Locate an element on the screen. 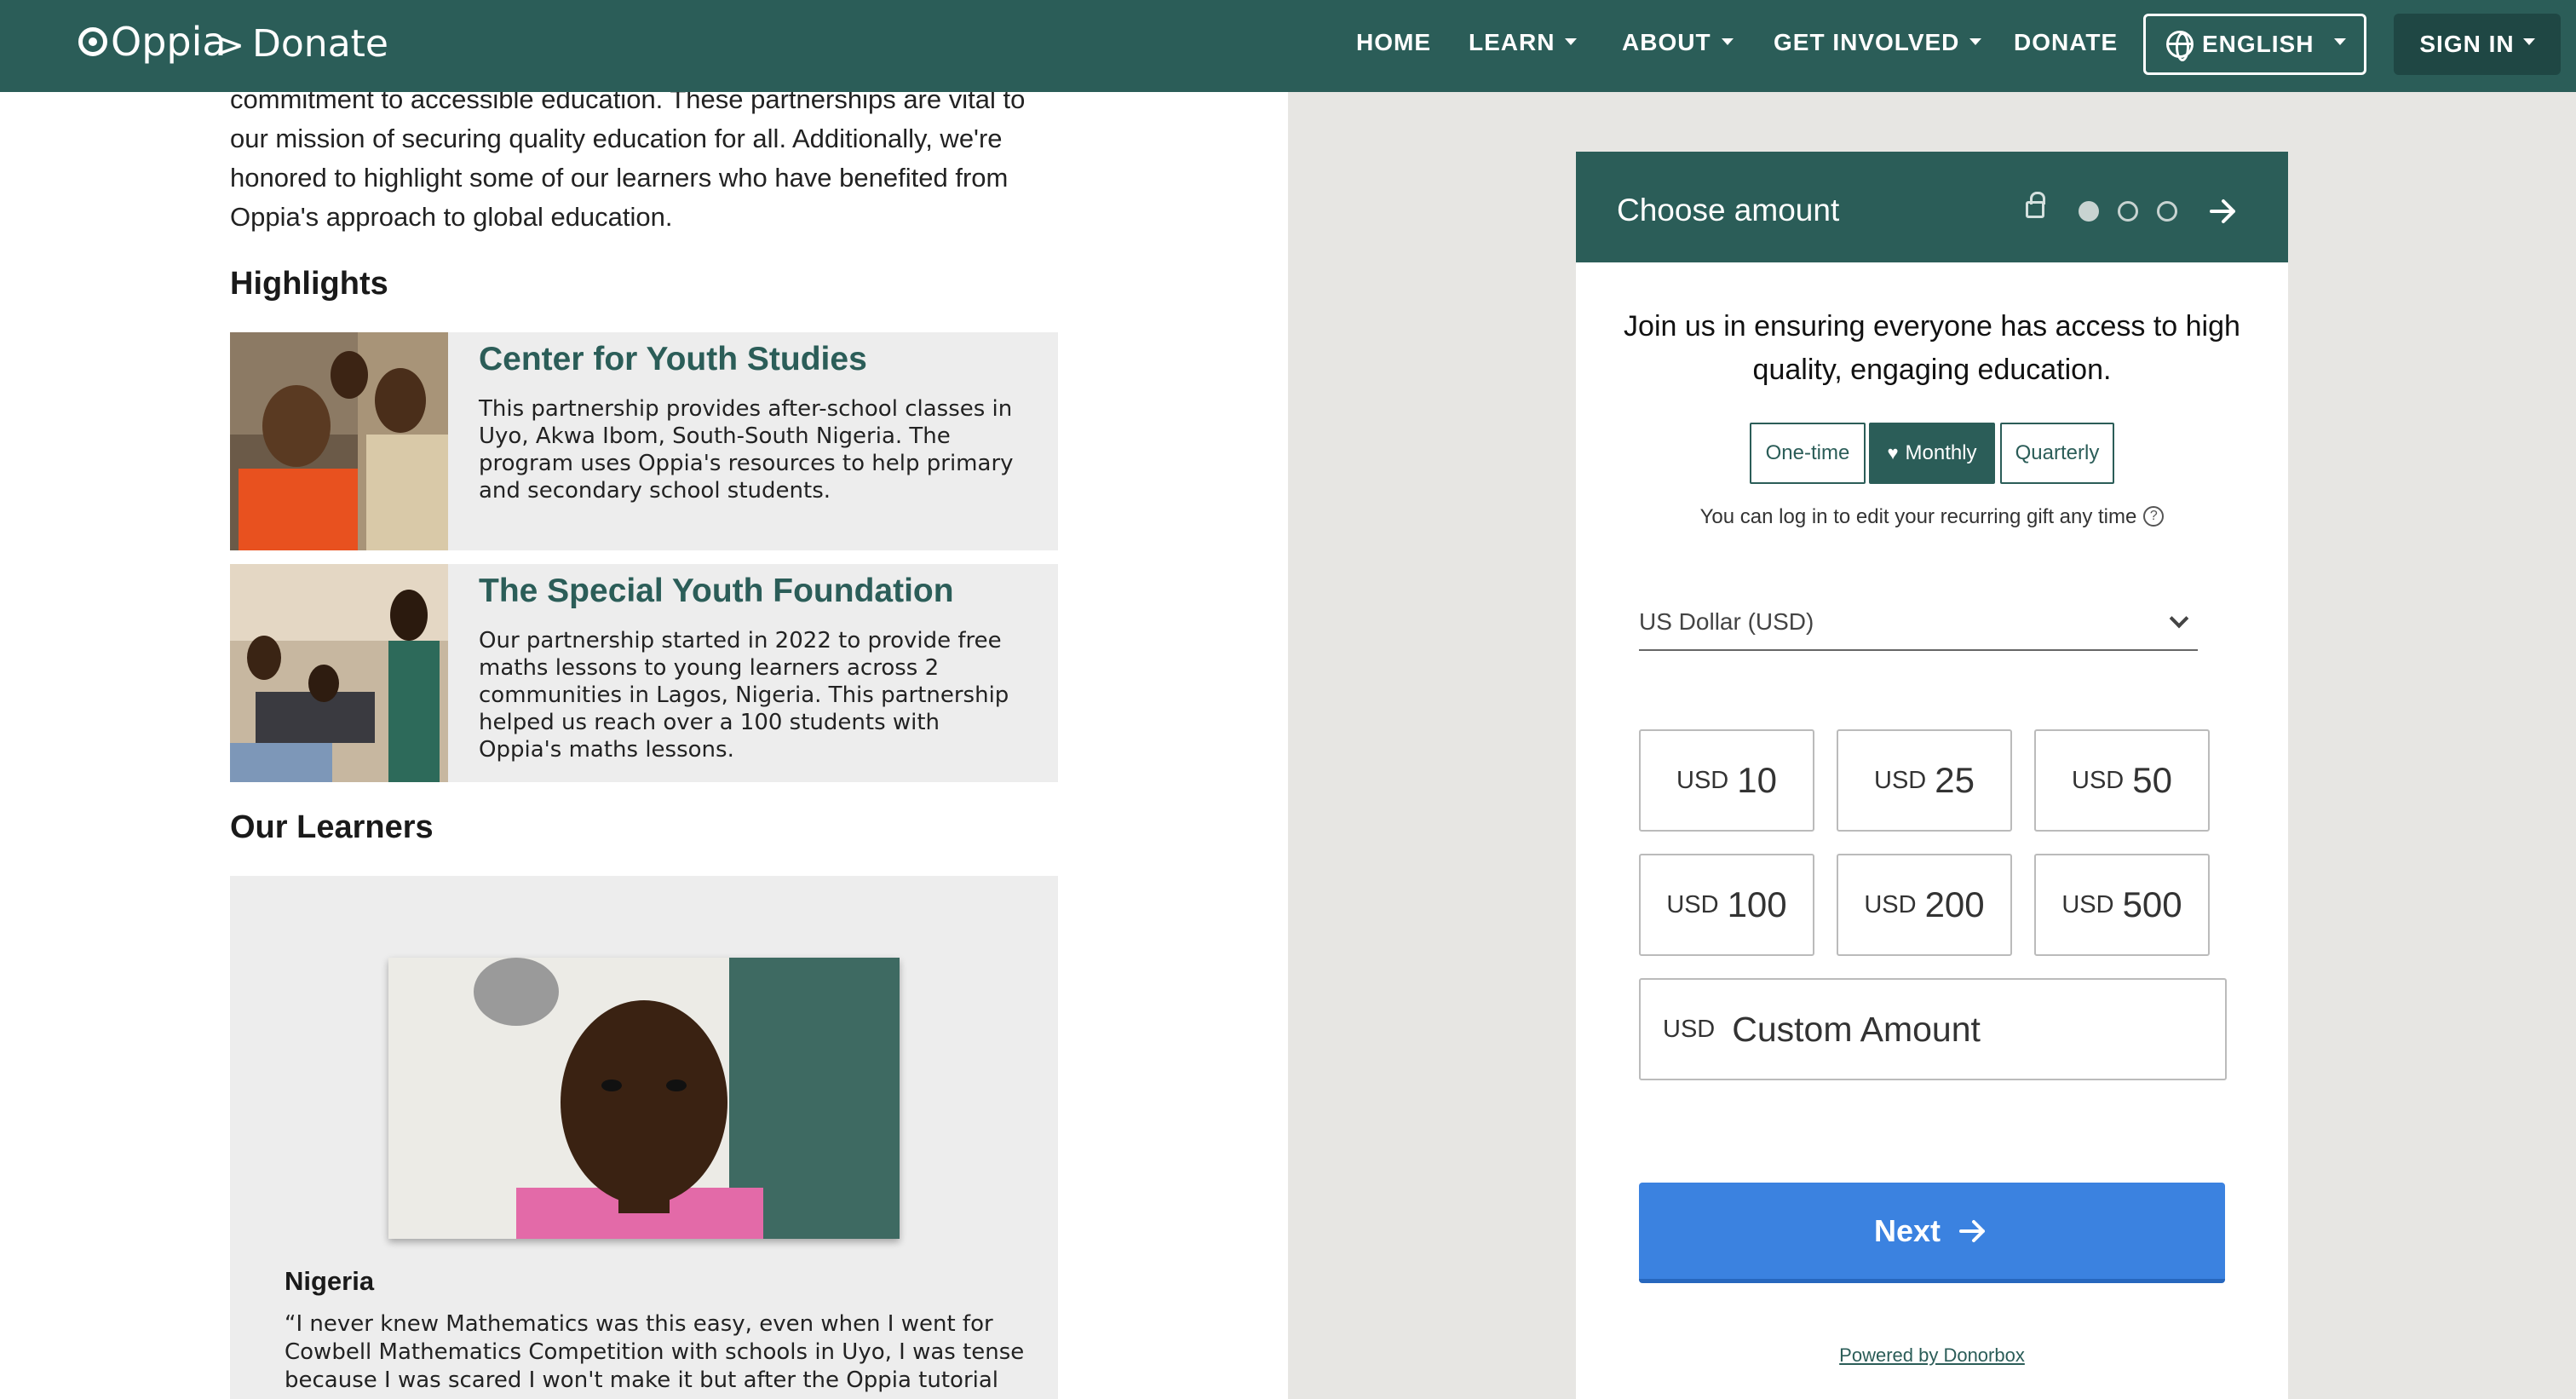 The width and height of the screenshot is (2576, 1399). currency-select: US Dollar (USD) is located at coordinates (1918, 626).